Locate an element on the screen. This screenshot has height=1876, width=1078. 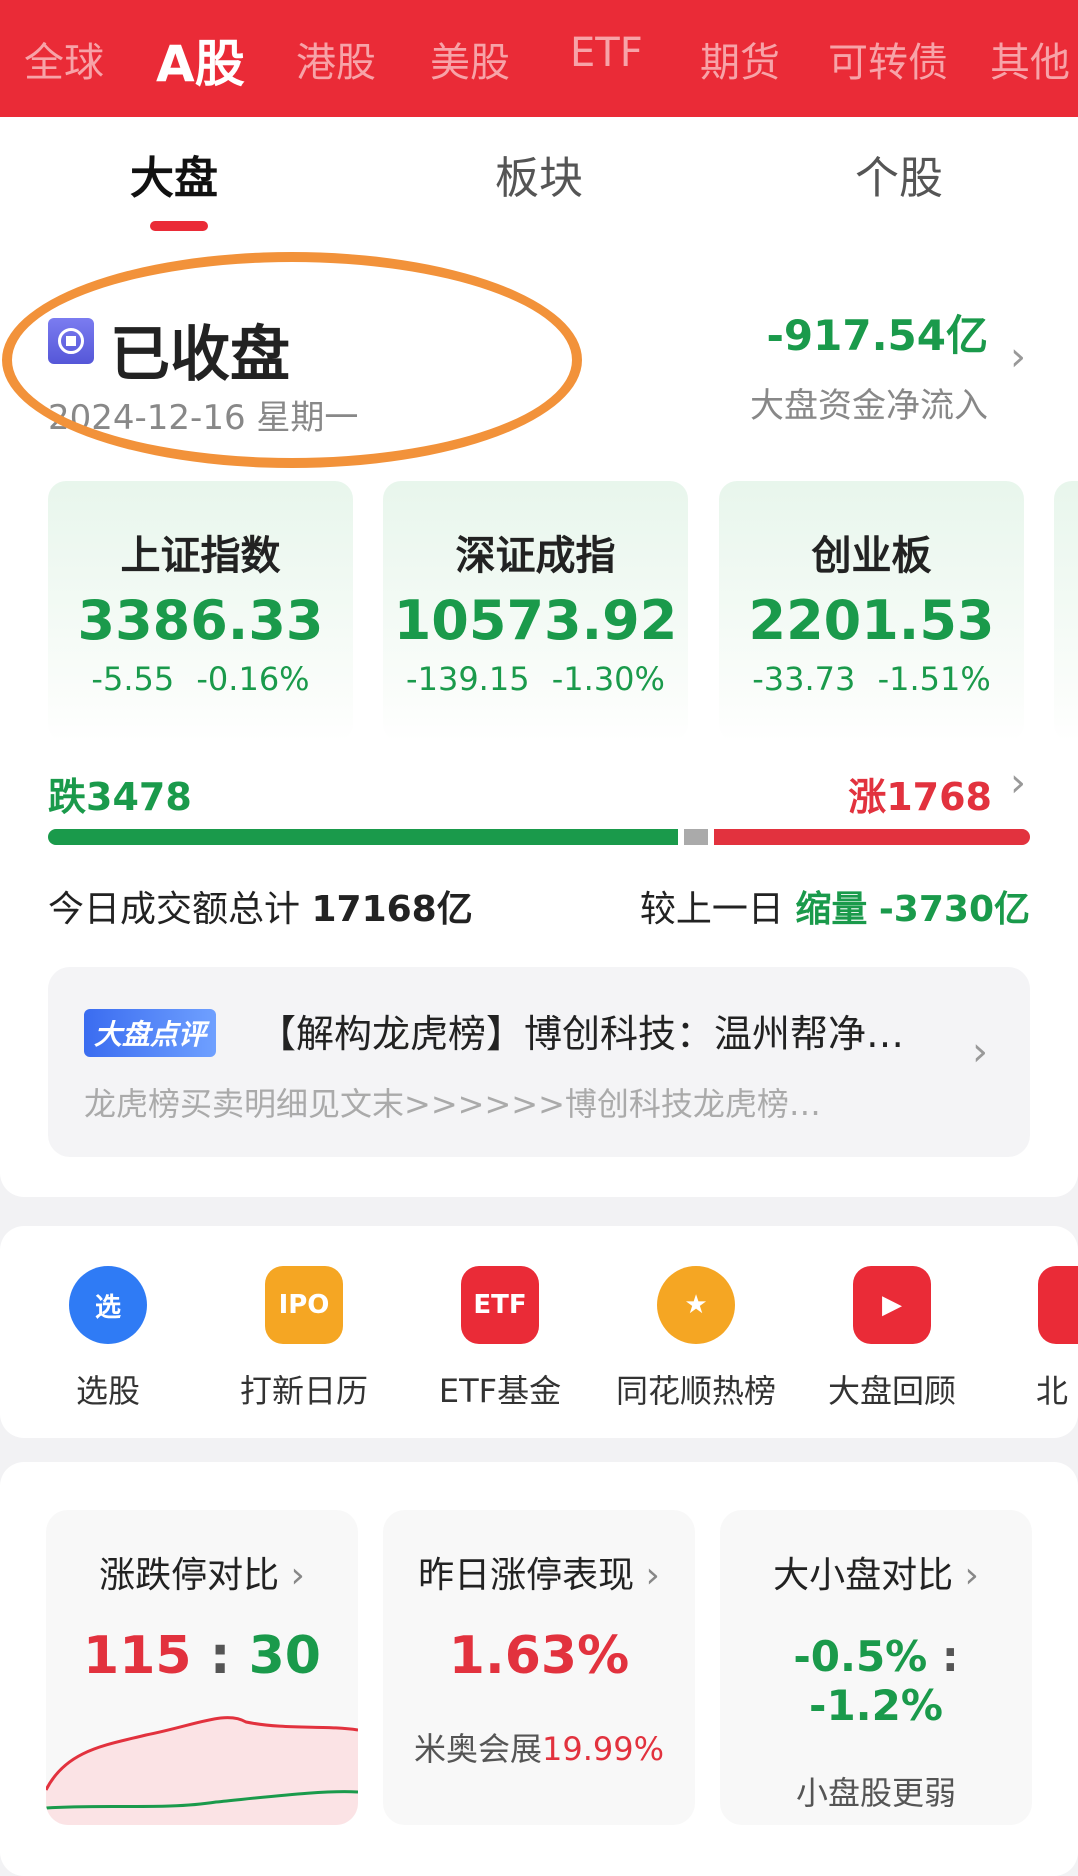
index-value: 2201.53 is located at coordinates (871, 620).